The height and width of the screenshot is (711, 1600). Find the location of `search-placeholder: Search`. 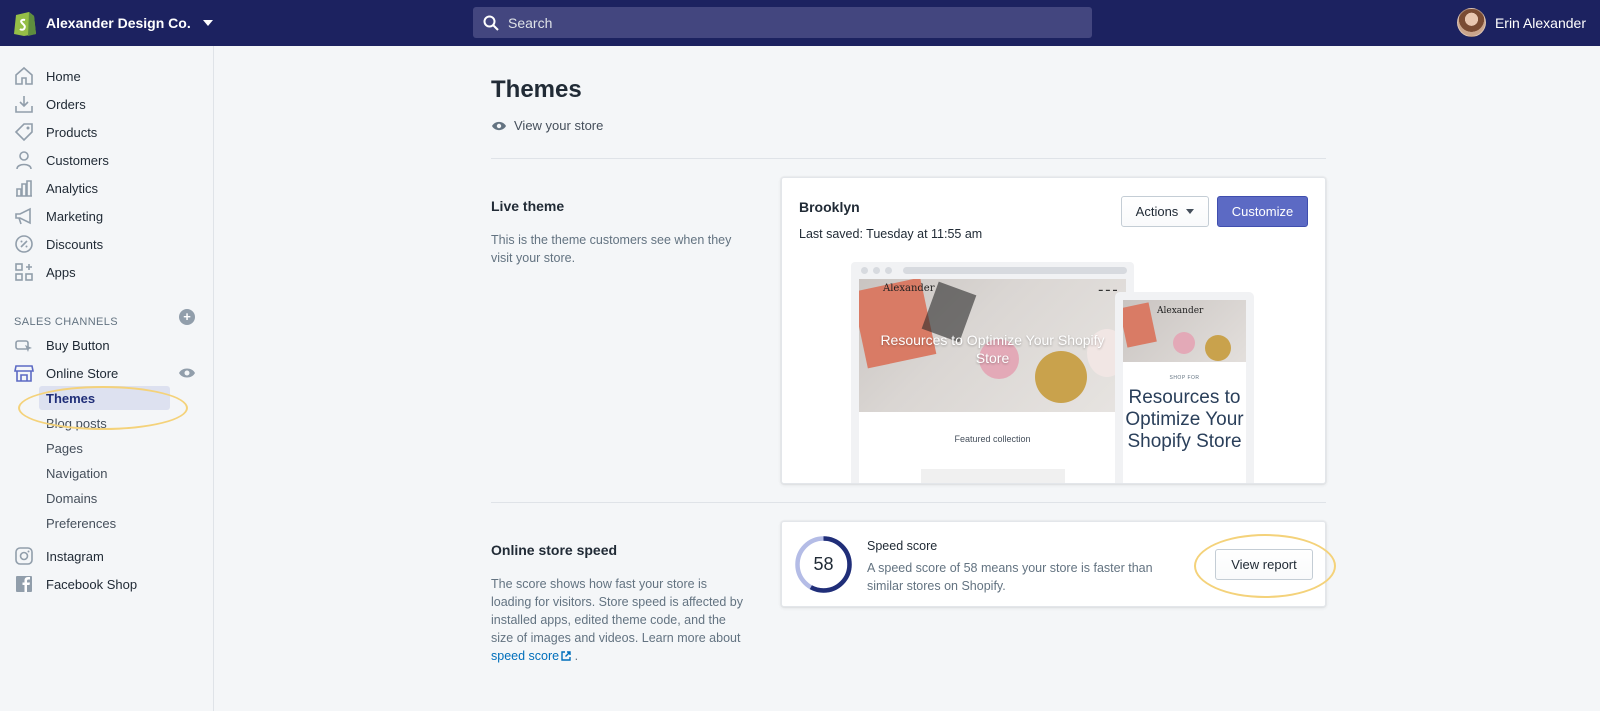

search-placeholder: Search is located at coordinates (530, 22).